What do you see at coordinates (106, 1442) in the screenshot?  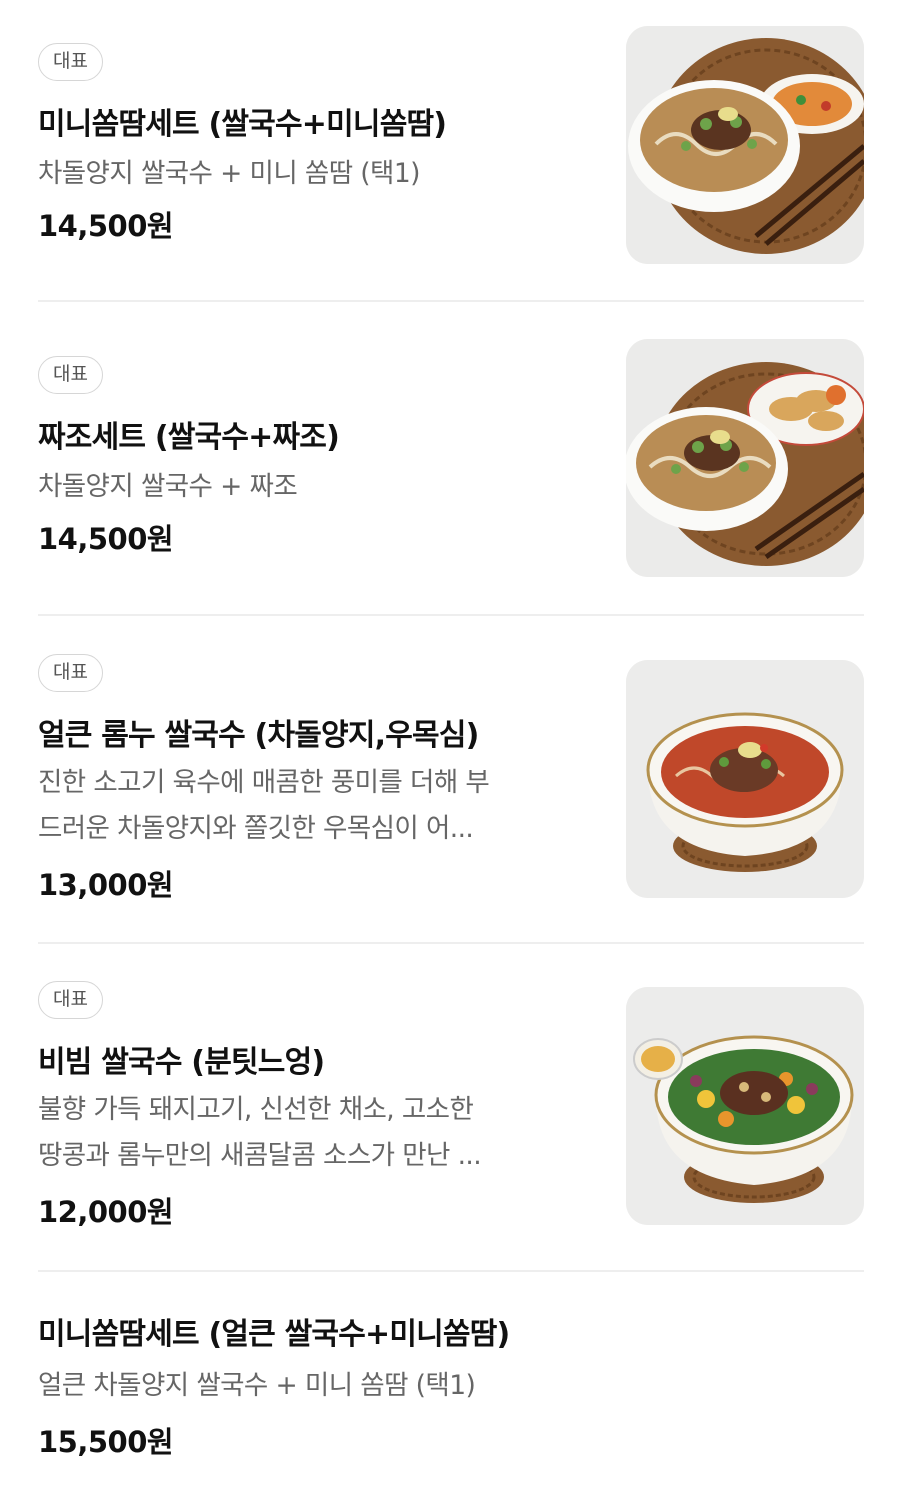 I see `menu-item-price: 15,500원` at bounding box center [106, 1442].